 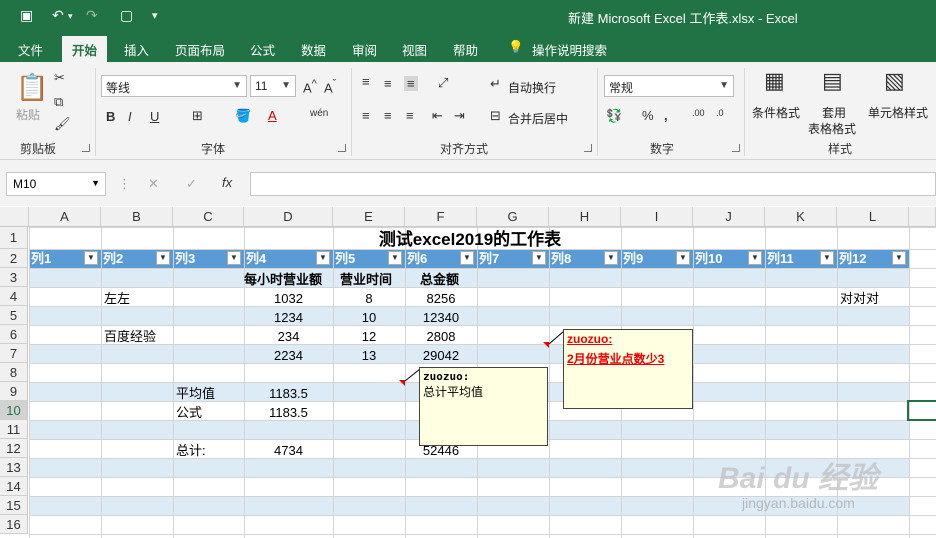 What do you see at coordinates (14, 410) in the screenshot?
I see `row-header-10: 10` at bounding box center [14, 410].